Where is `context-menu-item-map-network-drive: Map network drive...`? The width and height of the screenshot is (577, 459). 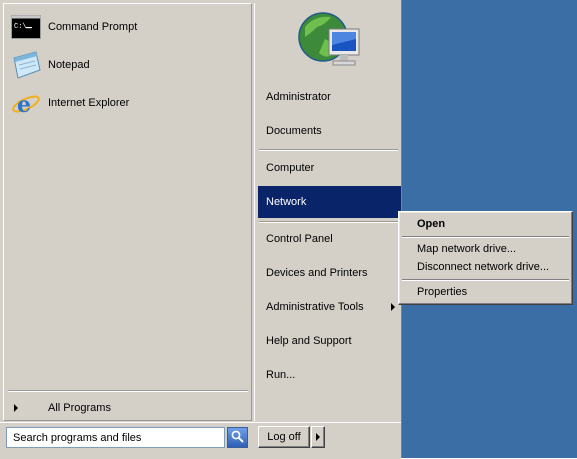 context-menu-item-map-network-drive: Map network drive... is located at coordinates (485, 249).